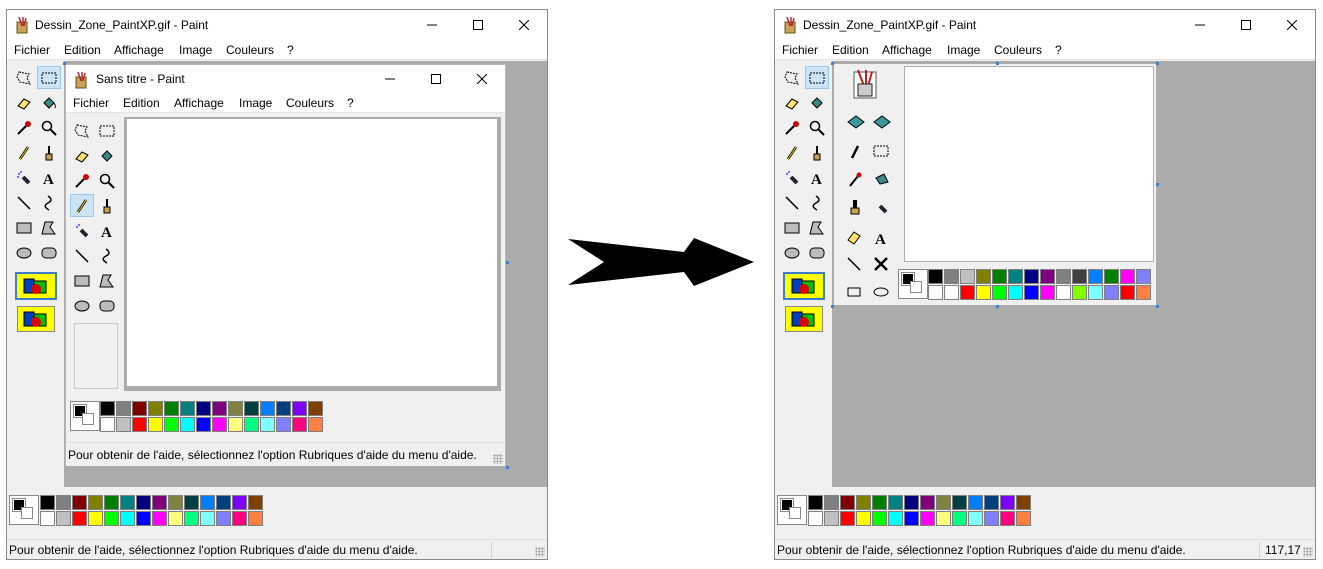 Image resolution: width=1323 pixels, height=569 pixels. Describe the element at coordinates (85, 416) in the screenshot. I see `current-colors` at that location.